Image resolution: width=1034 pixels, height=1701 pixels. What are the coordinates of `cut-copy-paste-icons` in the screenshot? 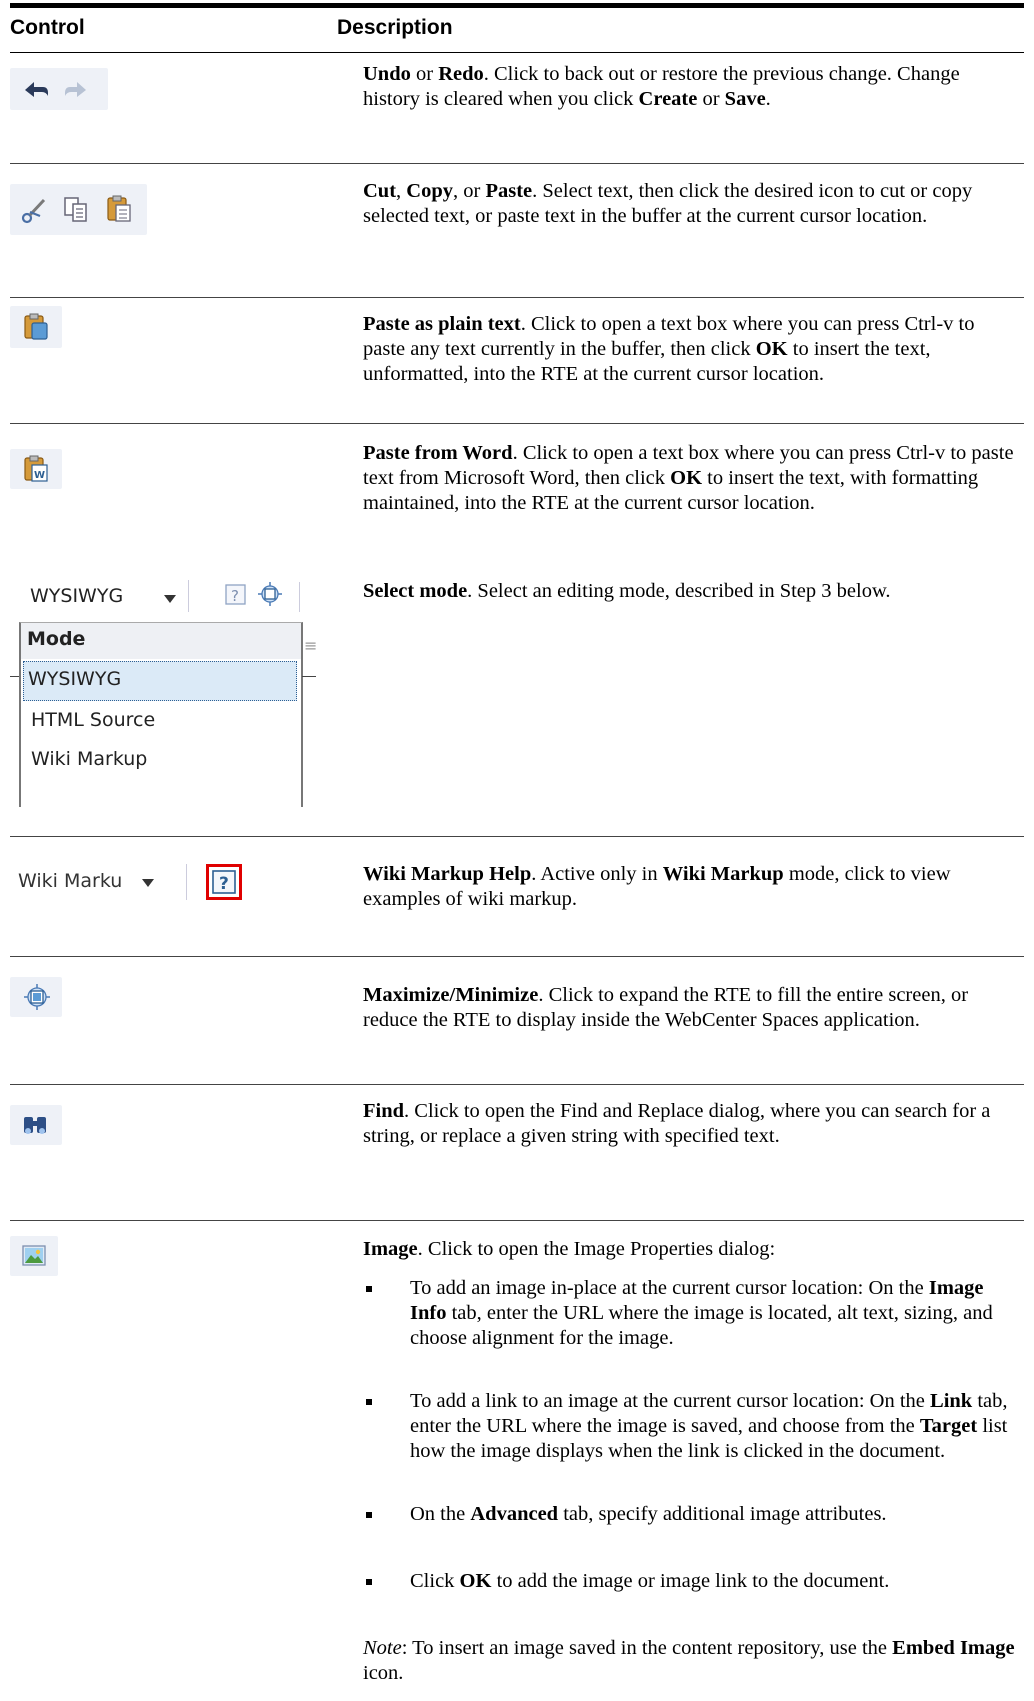 It's located at (78, 209).